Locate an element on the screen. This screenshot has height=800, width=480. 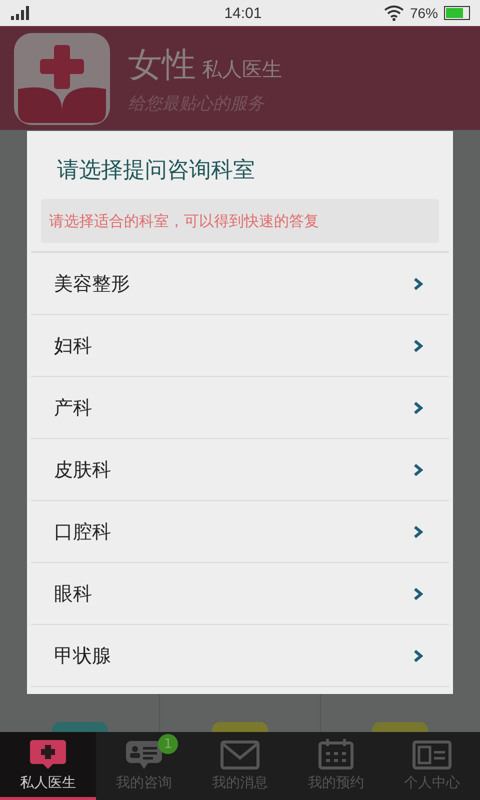
app-subtitle: 私人医生 is located at coordinates (242, 69).